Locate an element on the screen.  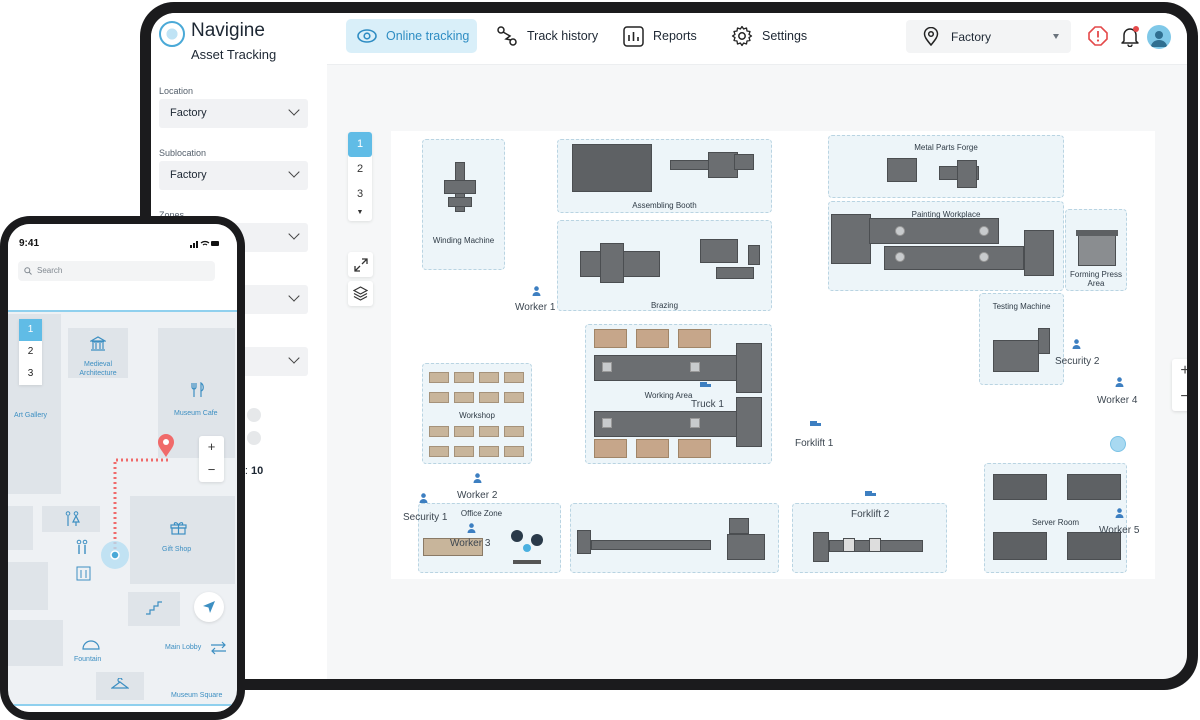
user-avatar is located at coordinates (1159, 37).